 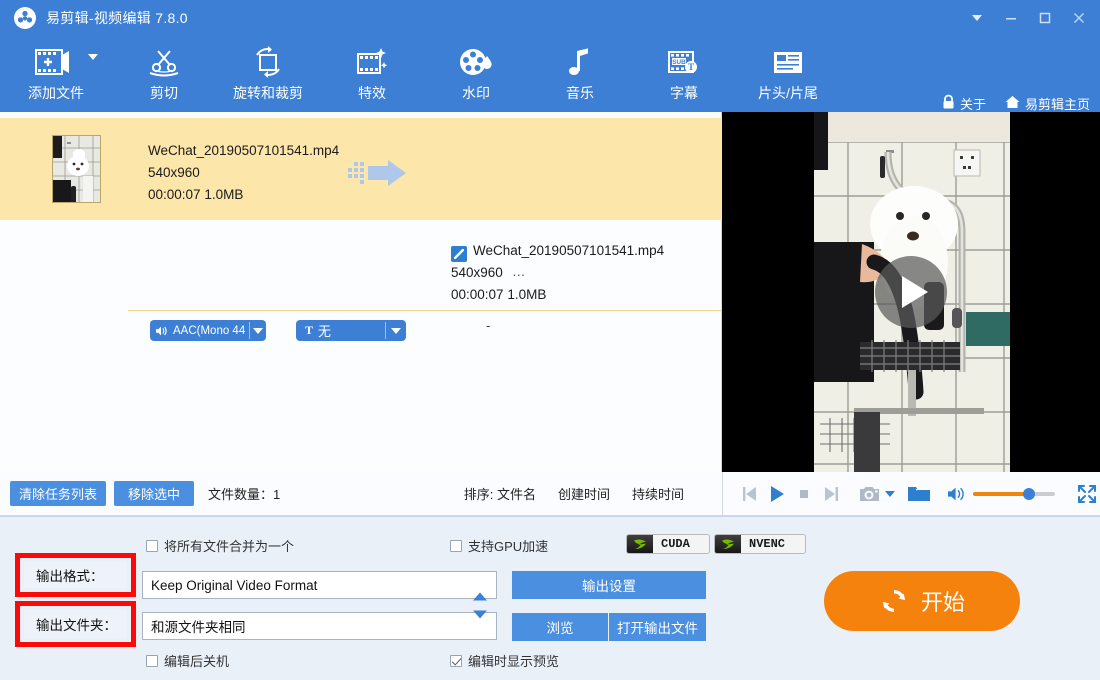 I want to click on merge-all-option: 将所有文件合并为一个, so click(x=220, y=545).